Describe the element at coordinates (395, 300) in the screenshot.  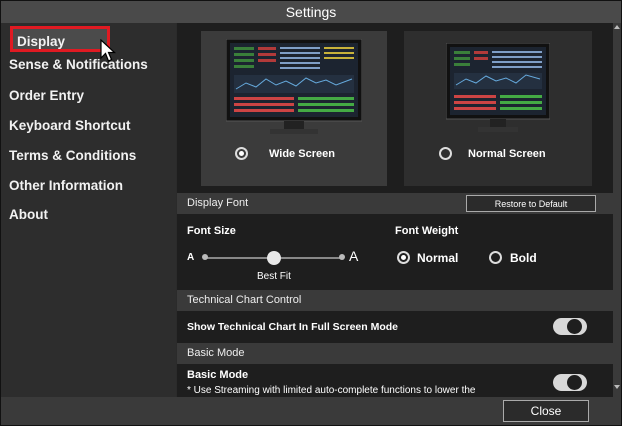
I see `technical-chart-header: Technical Chart Control` at that location.